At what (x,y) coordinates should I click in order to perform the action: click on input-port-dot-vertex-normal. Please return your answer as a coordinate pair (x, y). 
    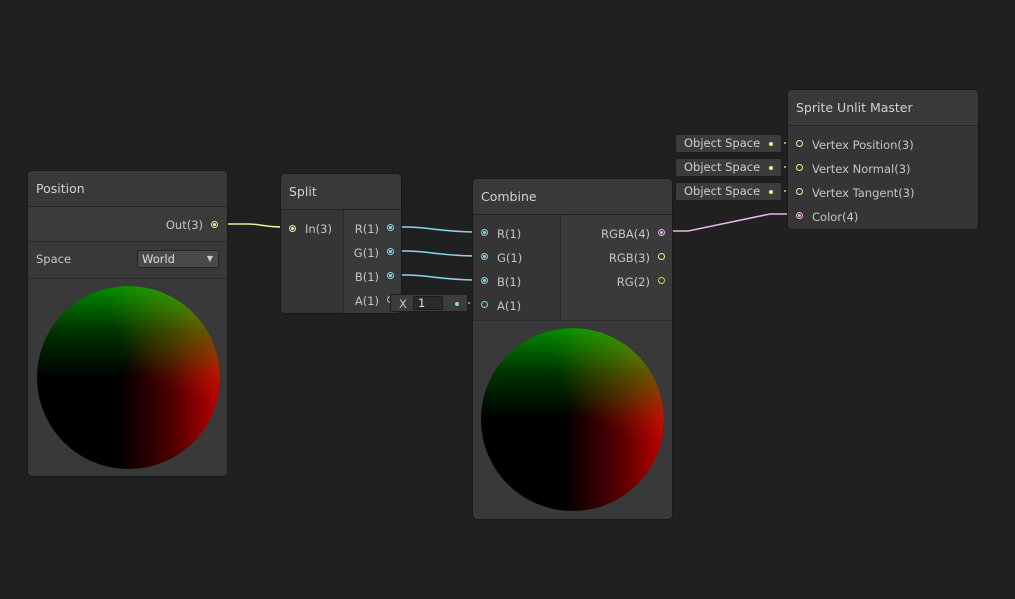
    Looking at the image, I should click on (799, 167).